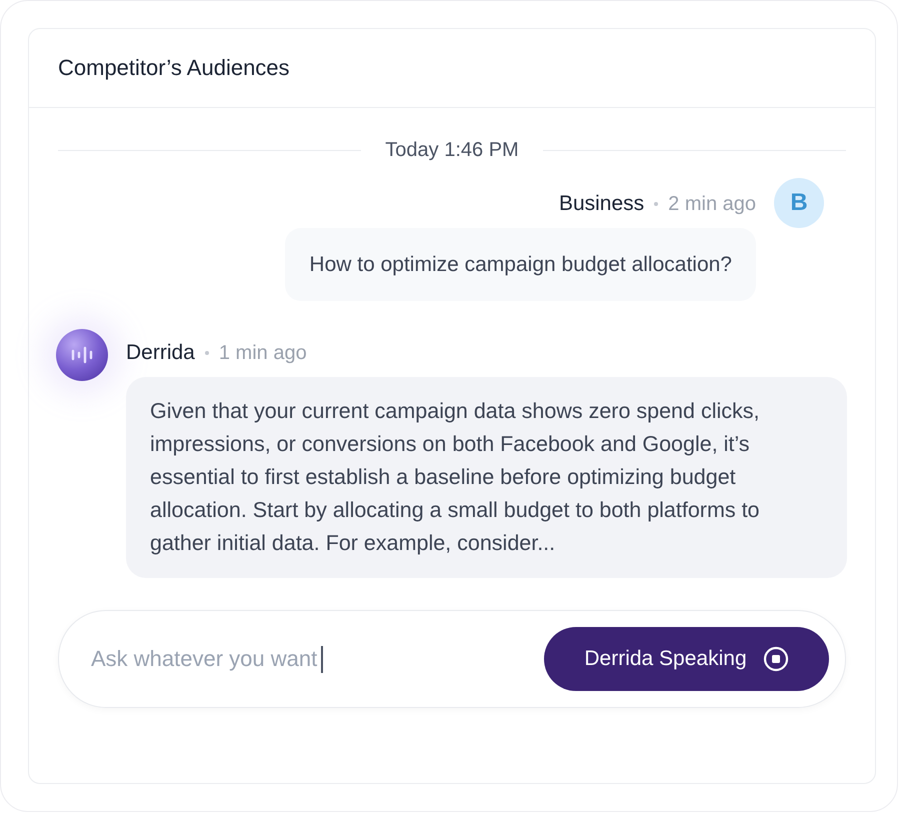 This screenshot has height=814, width=900. What do you see at coordinates (160, 353) in the screenshot?
I see `author-name: Derrida` at bounding box center [160, 353].